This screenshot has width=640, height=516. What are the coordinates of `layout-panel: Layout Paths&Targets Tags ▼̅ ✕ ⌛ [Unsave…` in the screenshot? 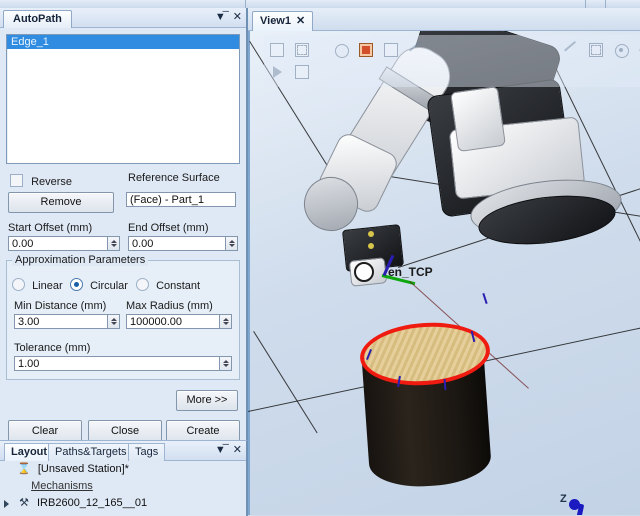 It's located at (124, 478).